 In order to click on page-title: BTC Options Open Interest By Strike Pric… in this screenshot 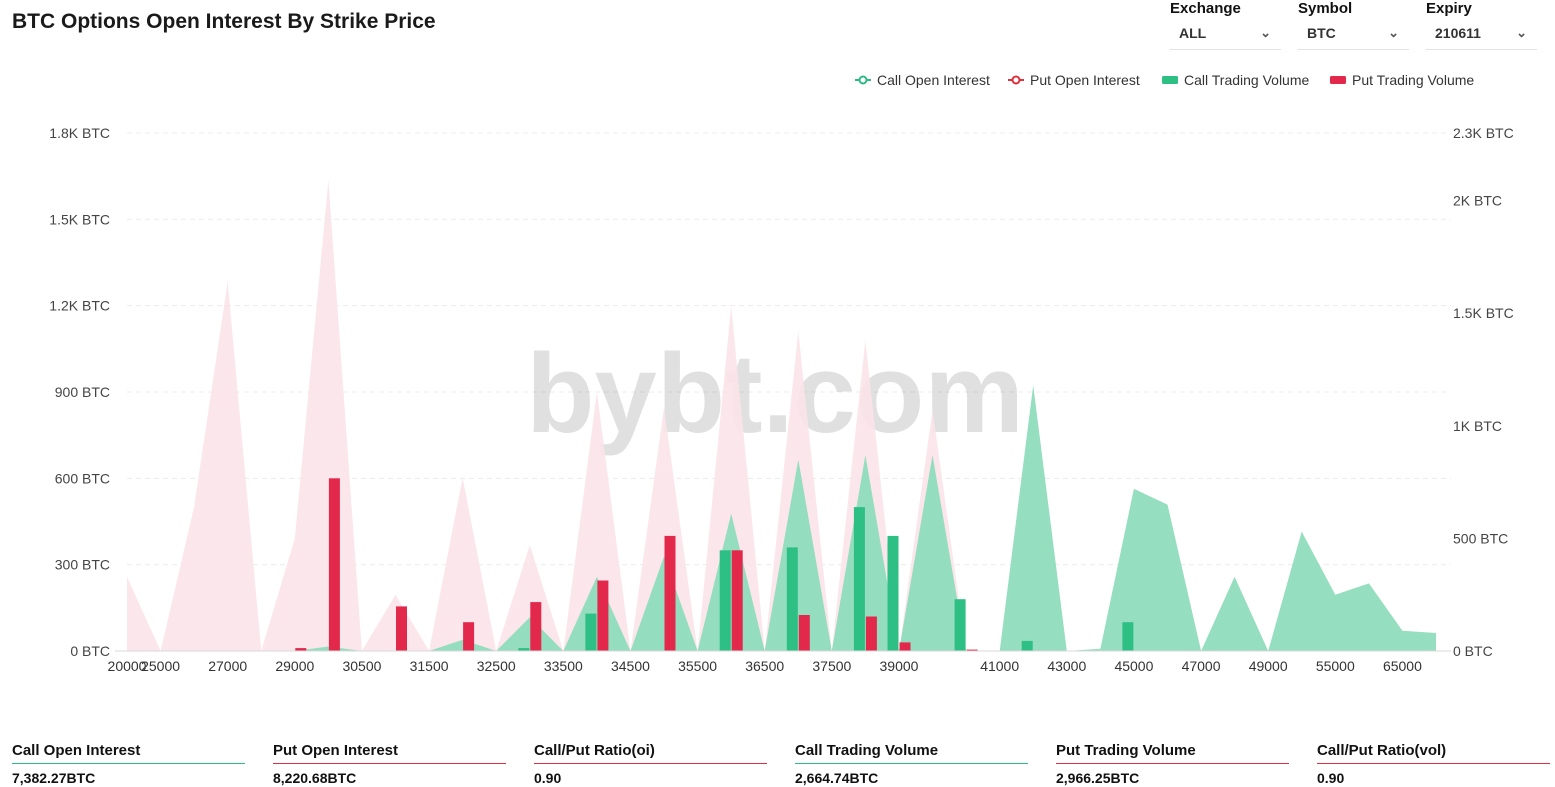, I will do `click(224, 21)`.